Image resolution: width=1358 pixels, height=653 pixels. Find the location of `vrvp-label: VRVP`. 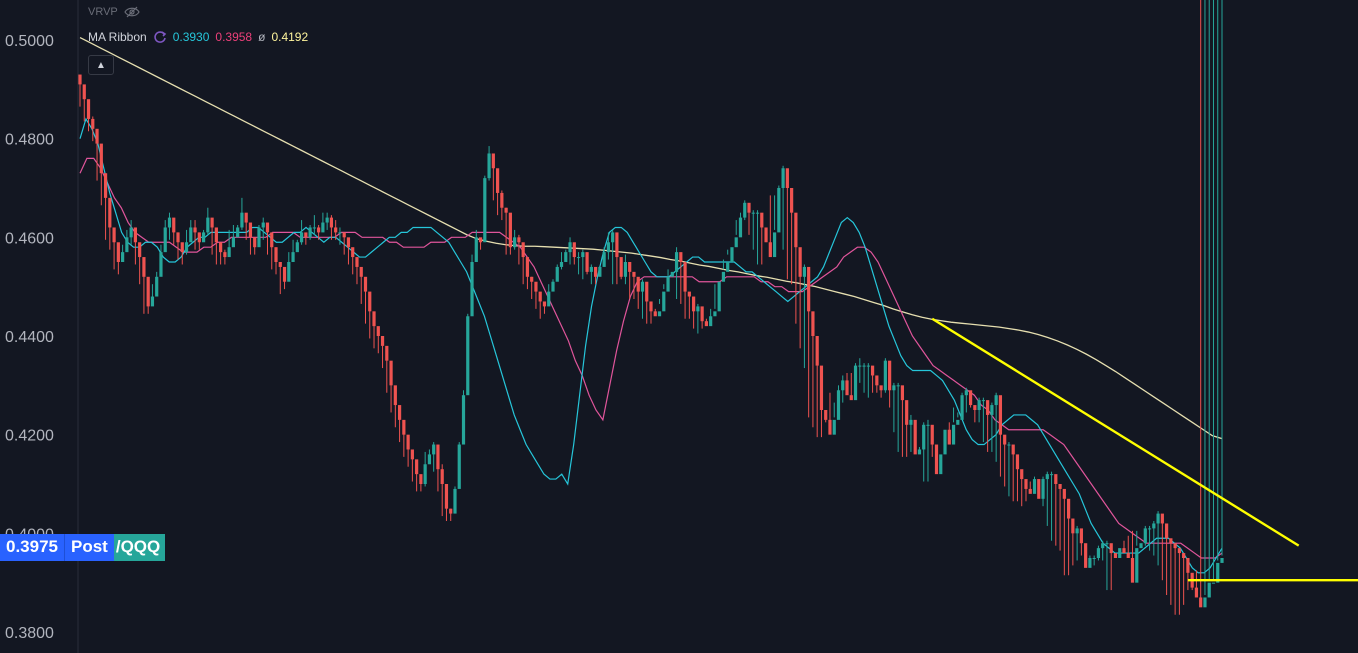

vrvp-label: VRVP is located at coordinates (103, 12).